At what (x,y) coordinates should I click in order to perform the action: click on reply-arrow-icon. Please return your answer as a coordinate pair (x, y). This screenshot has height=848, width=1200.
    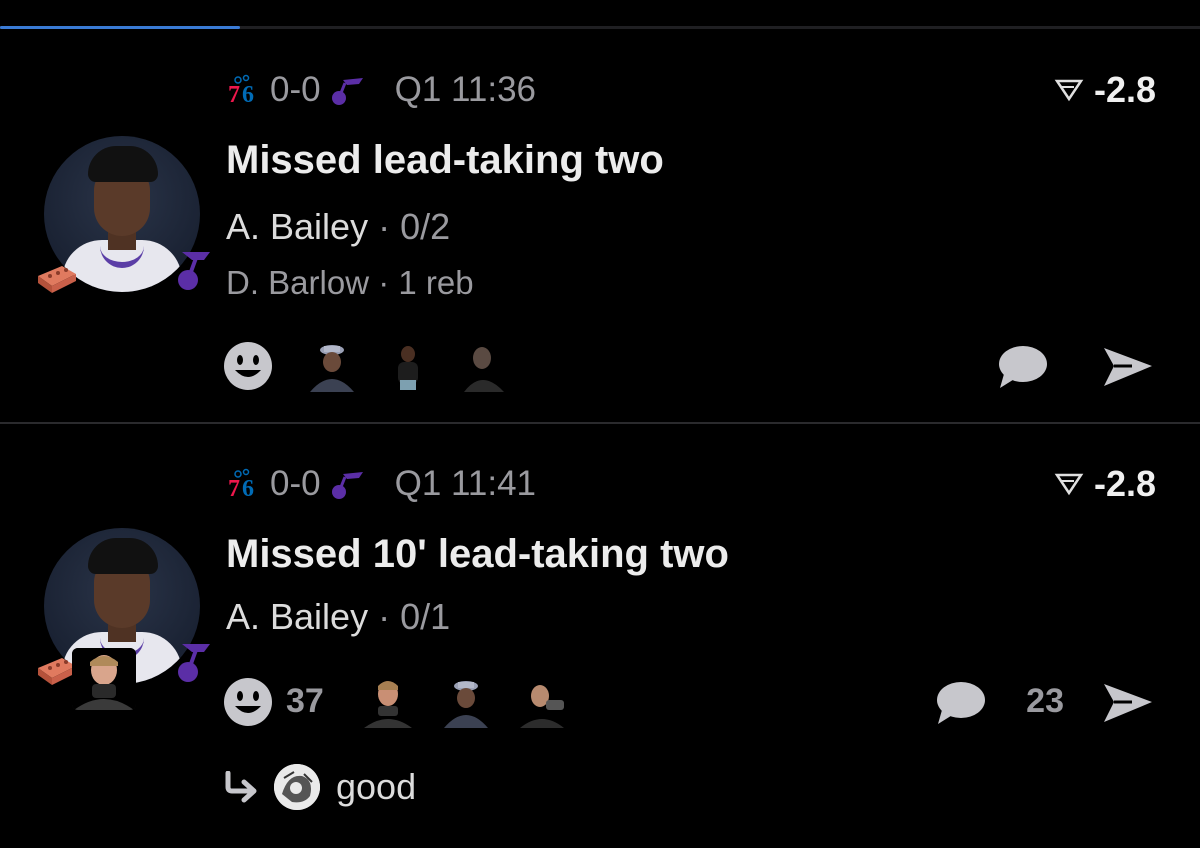
    Looking at the image, I should click on (241, 787).